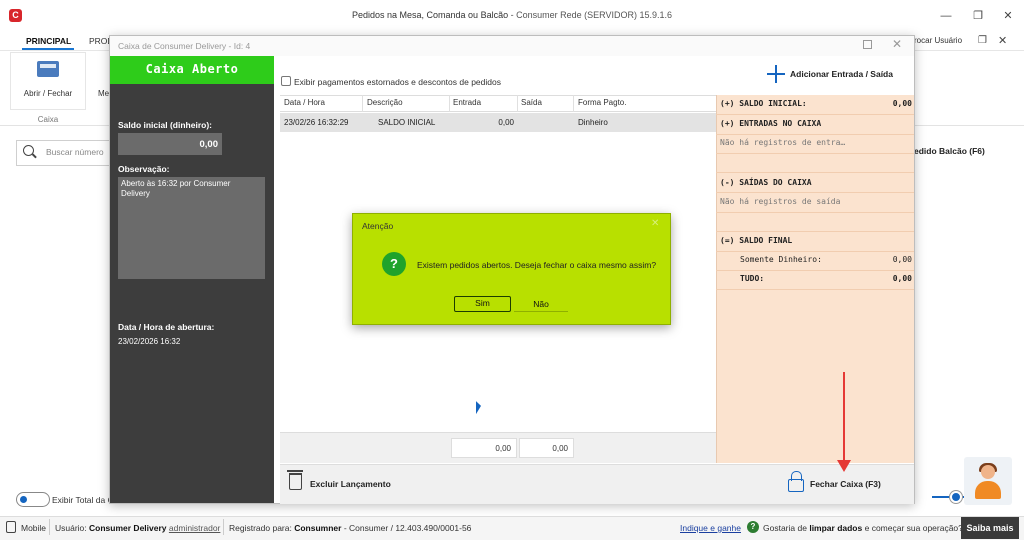 This screenshot has width=1024, height=540. What do you see at coordinates (844, 419) in the screenshot?
I see `annotation-arrow-line` at bounding box center [844, 419].